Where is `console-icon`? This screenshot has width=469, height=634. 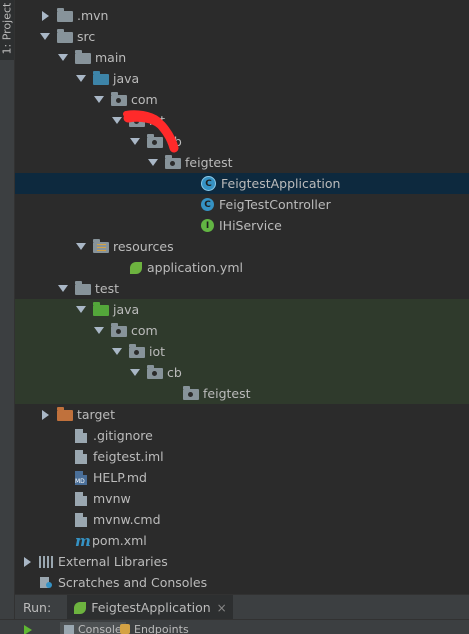
console-icon is located at coordinates (69, 629).